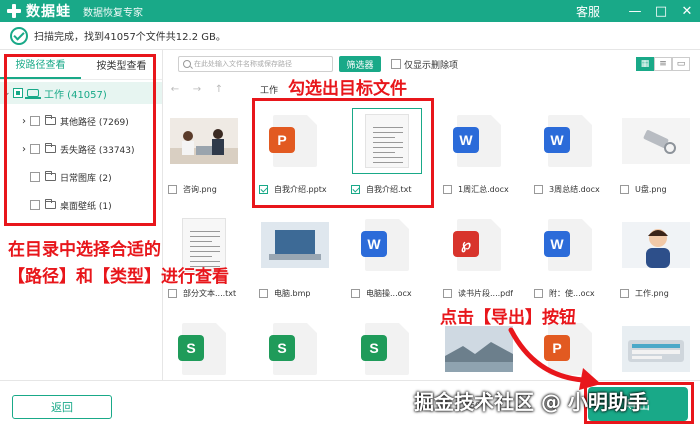 Image resolution: width=700 pixels, height=426 pixels. What do you see at coordinates (80, 140) in the screenshot?
I see `annotation-box-sidebar` at bounding box center [80, 140].